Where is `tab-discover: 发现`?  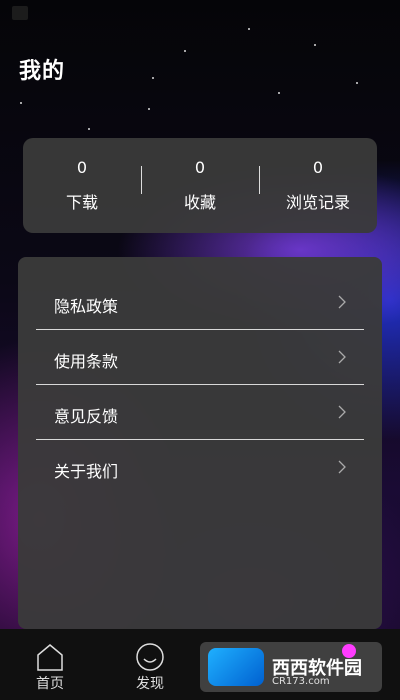 tab-discover: 发现 is located at coordinates (150, 664).